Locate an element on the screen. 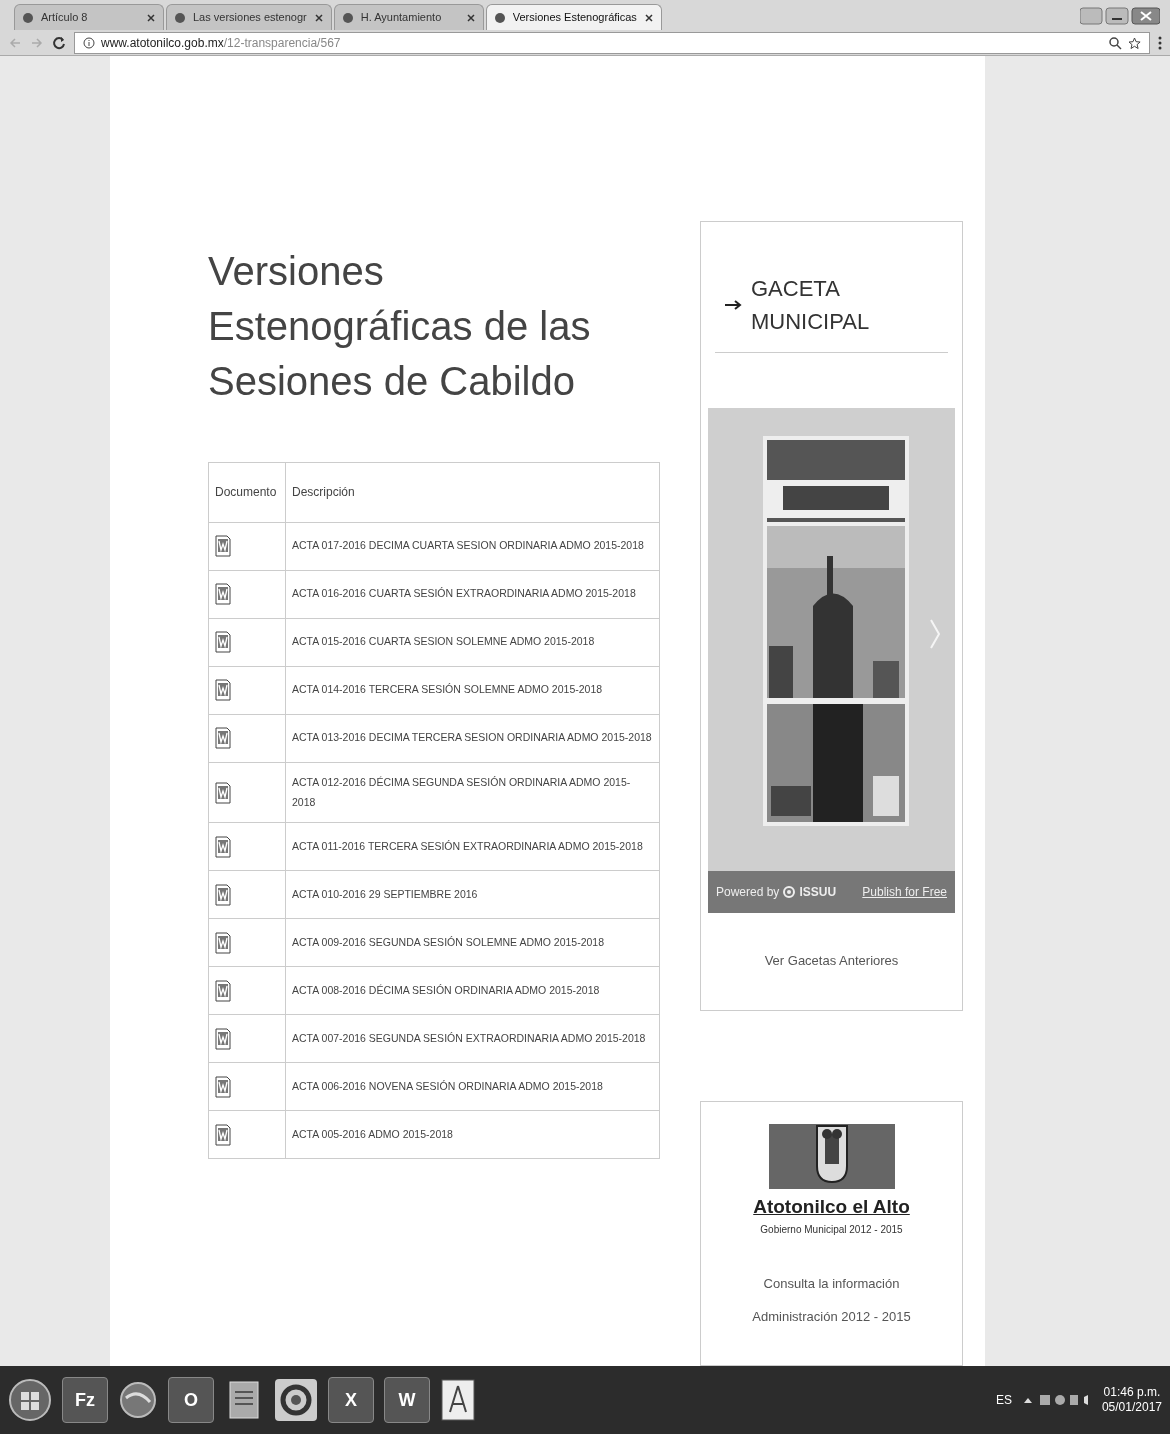 The image size is (1170, 1434). tab-title: H. Ayuntamiento is located at coordinates (401, 18).